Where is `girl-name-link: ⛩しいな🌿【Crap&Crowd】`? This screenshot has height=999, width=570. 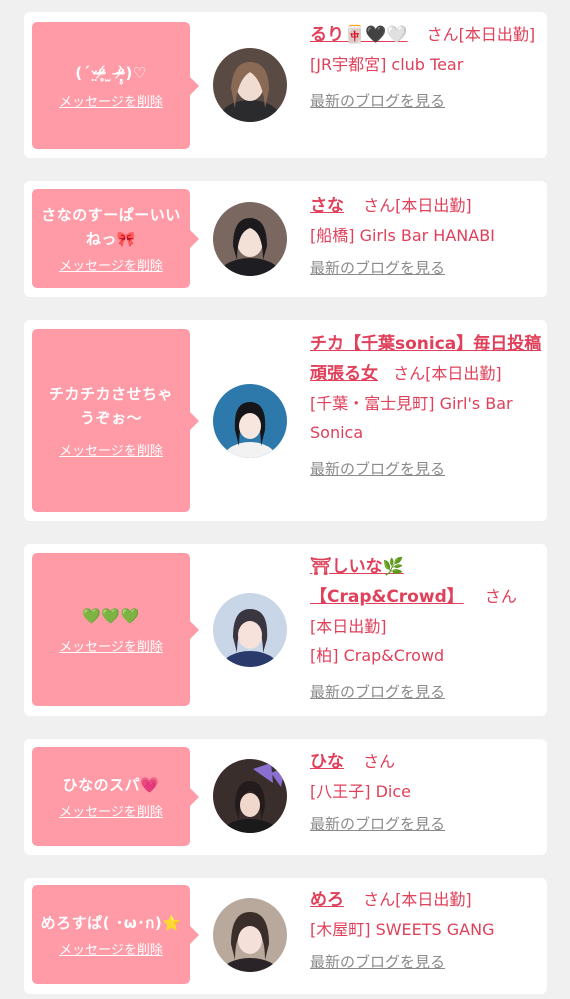 girl-name-link: ⛩しいな🌿【Crap&Crowd】 is located at coordinates (387, 582).